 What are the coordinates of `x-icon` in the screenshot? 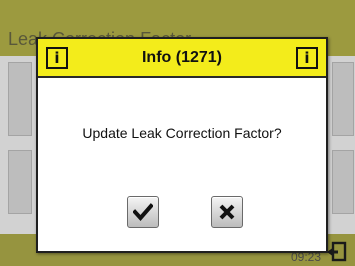 It's located at (227, 212).